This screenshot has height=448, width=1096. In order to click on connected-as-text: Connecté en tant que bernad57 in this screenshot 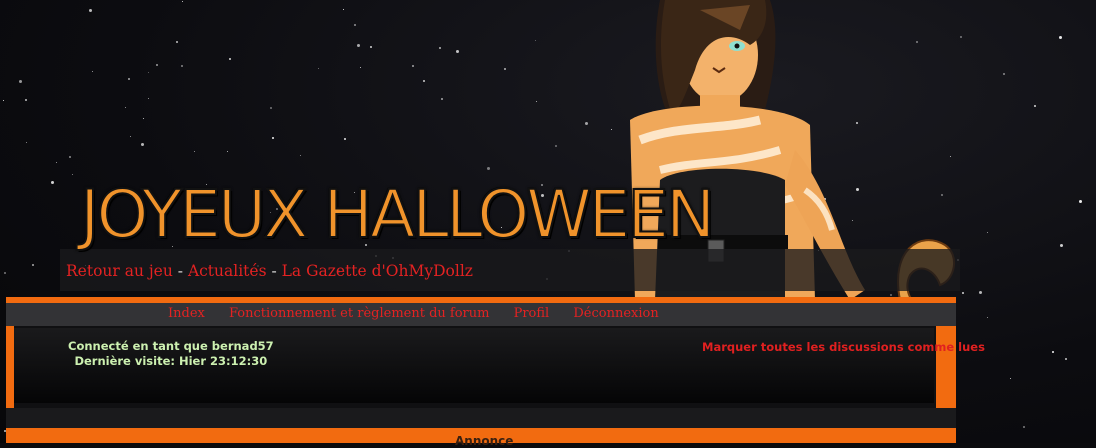, I will do `click(171, 346)`.